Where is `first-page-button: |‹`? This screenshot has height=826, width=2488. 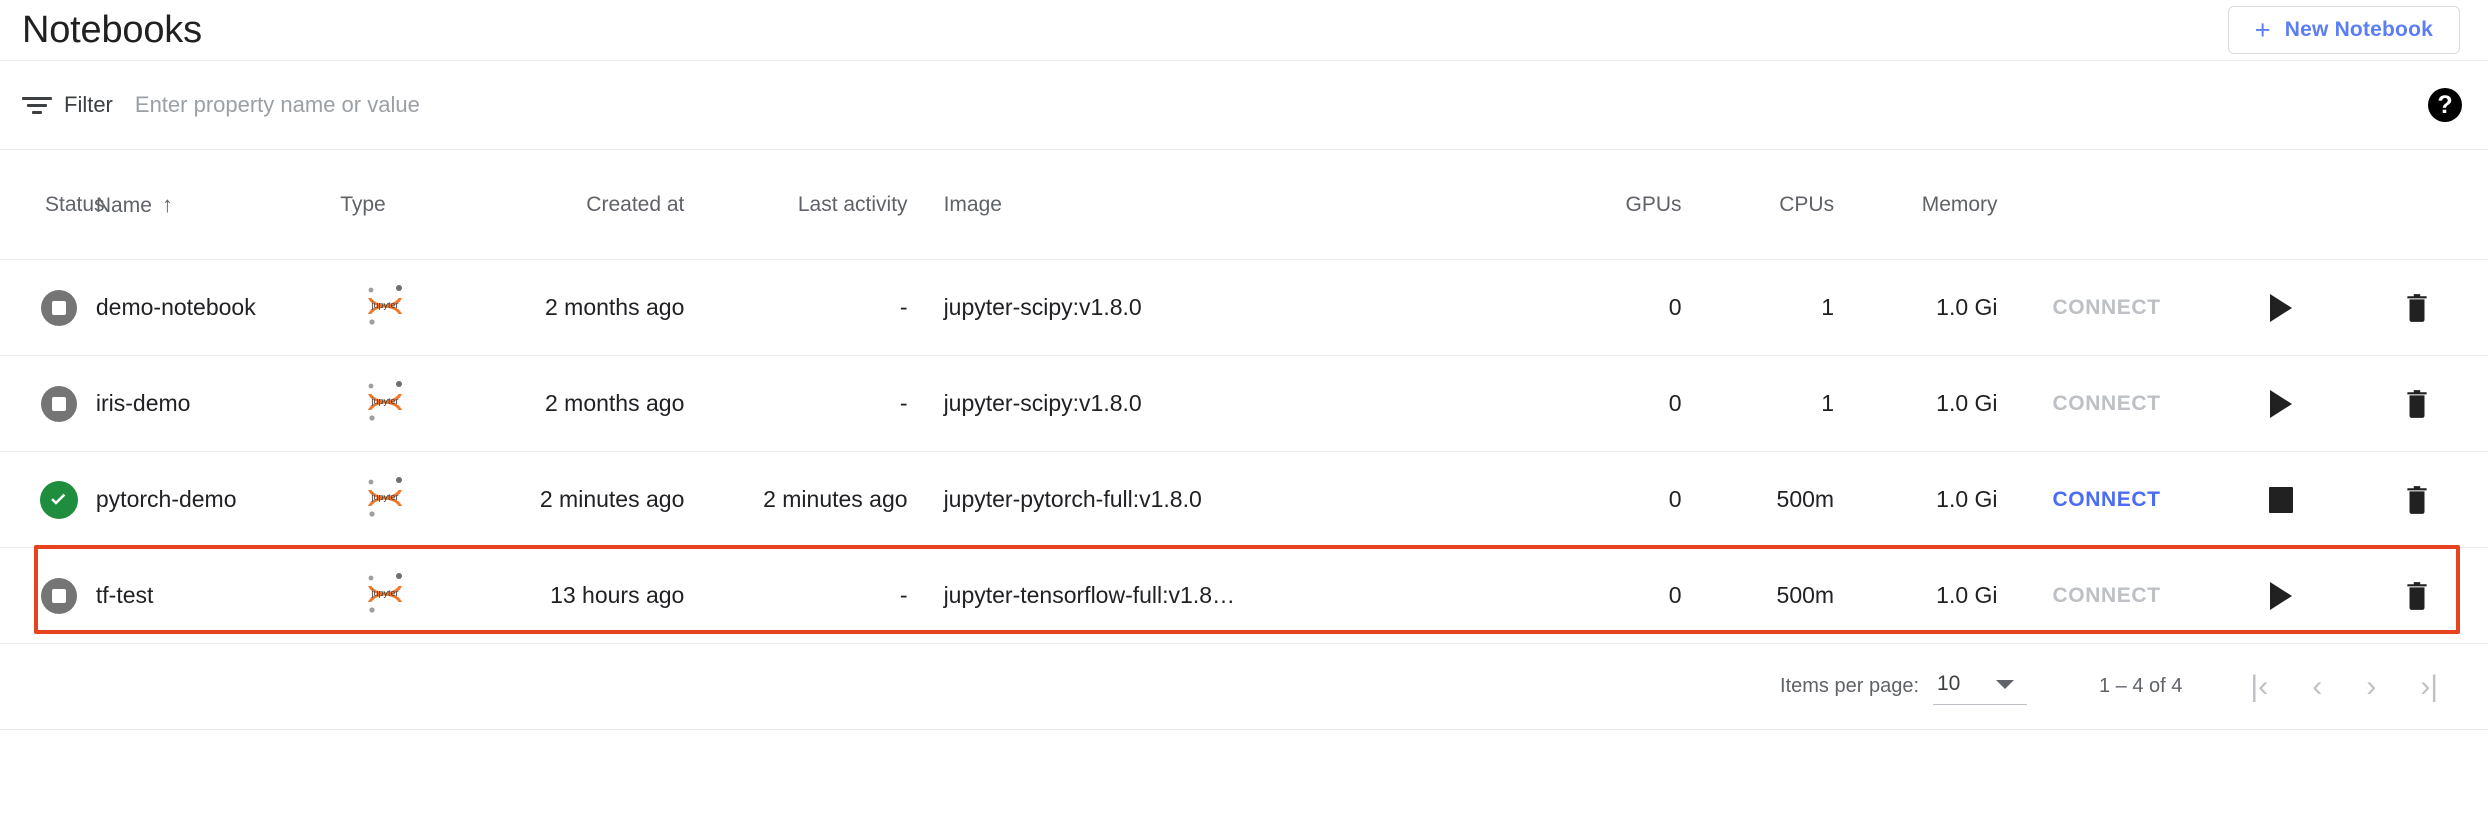
first-page-button: |‹ is located at coordinates (2259, 686).